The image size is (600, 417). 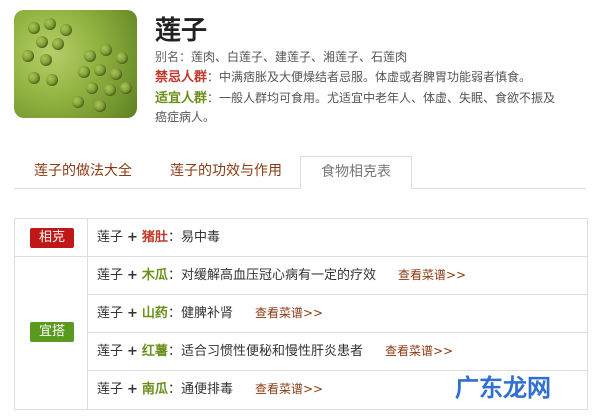 I want to click on category-divider, so click(x=51, y=256).